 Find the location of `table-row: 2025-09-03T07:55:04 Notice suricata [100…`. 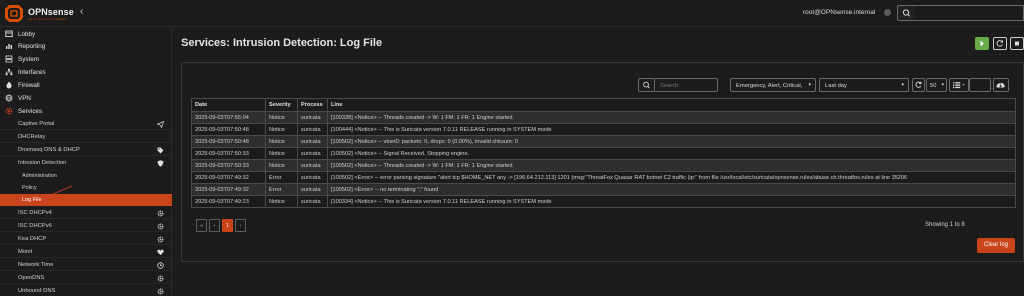

table-row: 2025-09-03T07:55:04 Notice suricata [100… is located at coordinates (603, 117).